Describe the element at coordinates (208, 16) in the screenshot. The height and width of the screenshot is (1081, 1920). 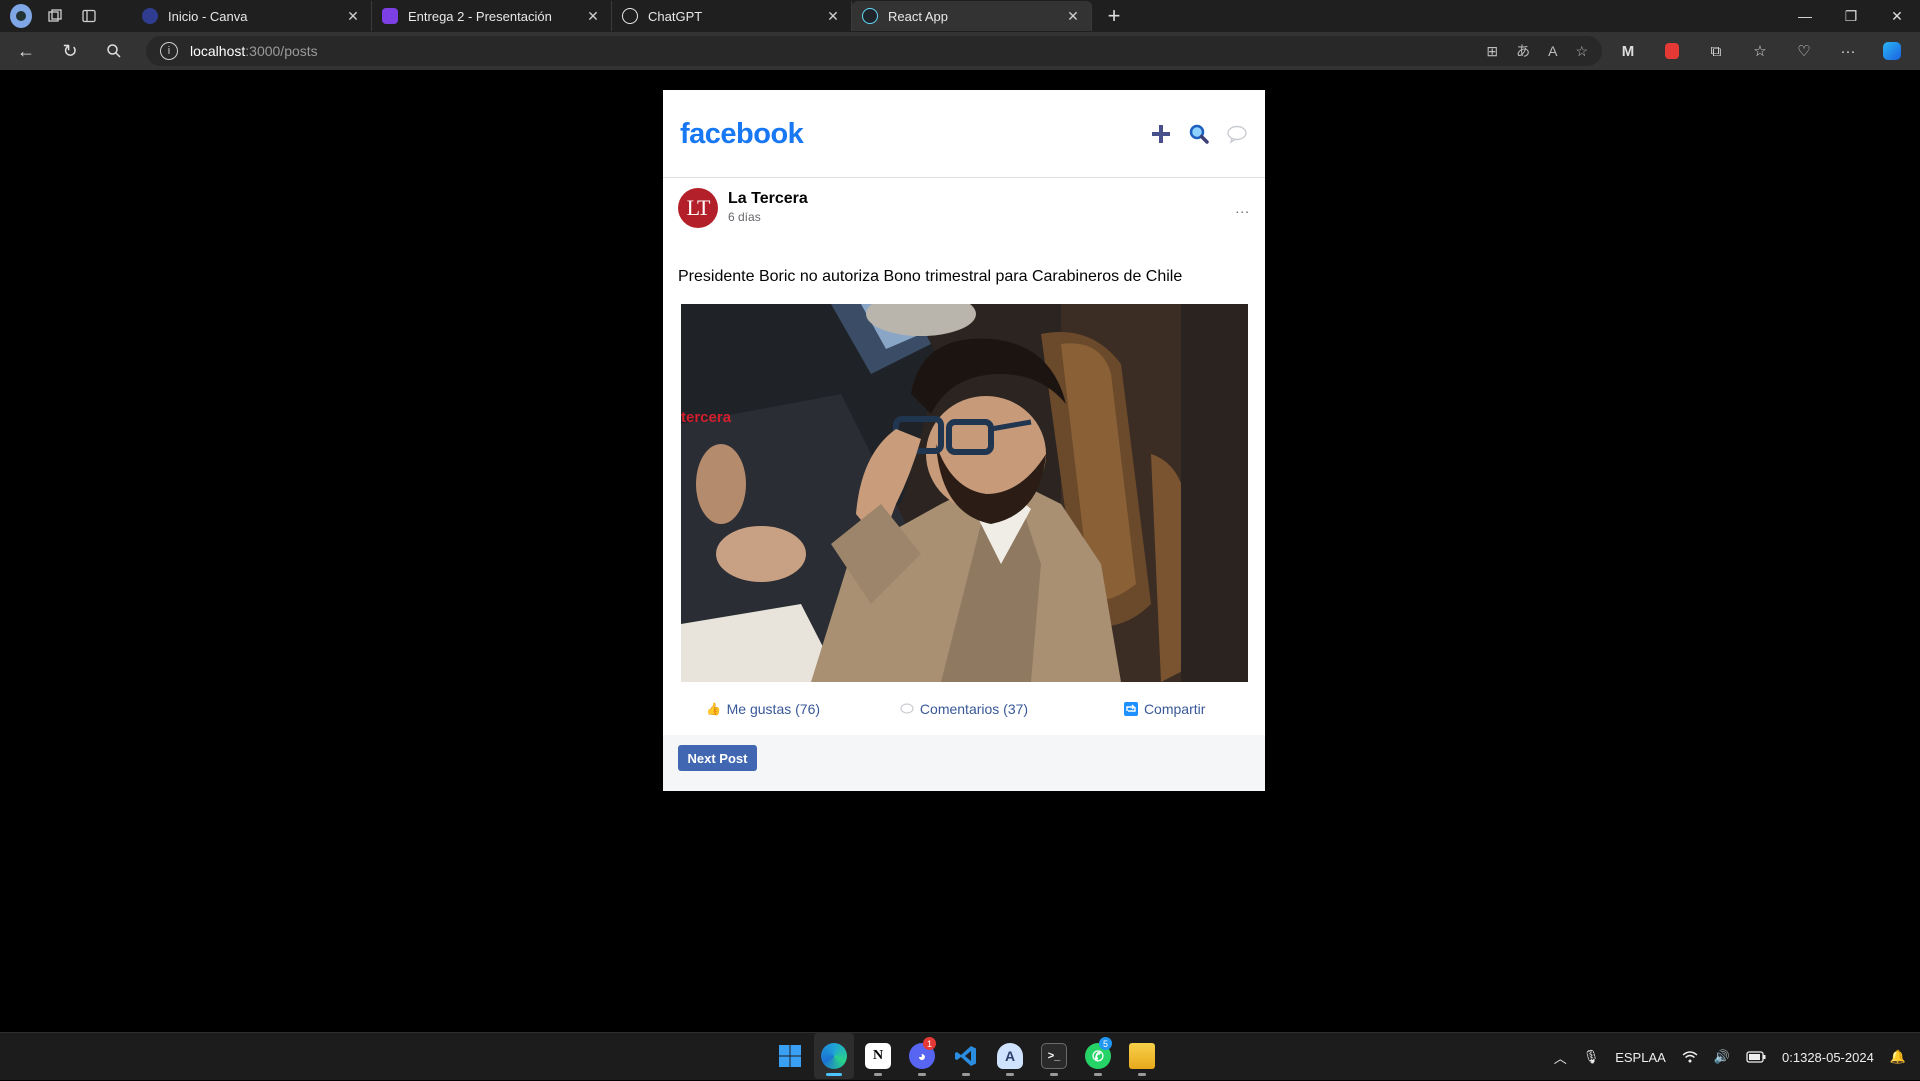
I see `tab-title: Inicio - Canva` at that location.